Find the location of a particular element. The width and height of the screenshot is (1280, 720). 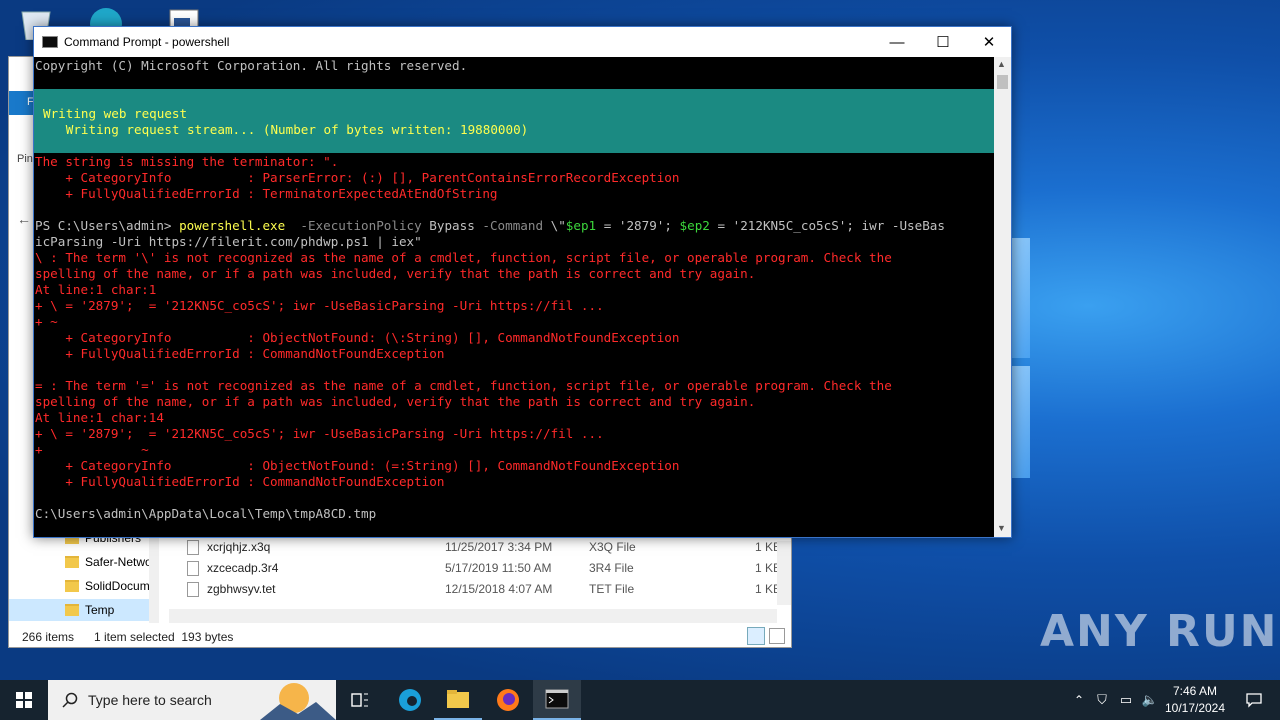

network-icon: ▭ is located at coordinates (1126, 700).